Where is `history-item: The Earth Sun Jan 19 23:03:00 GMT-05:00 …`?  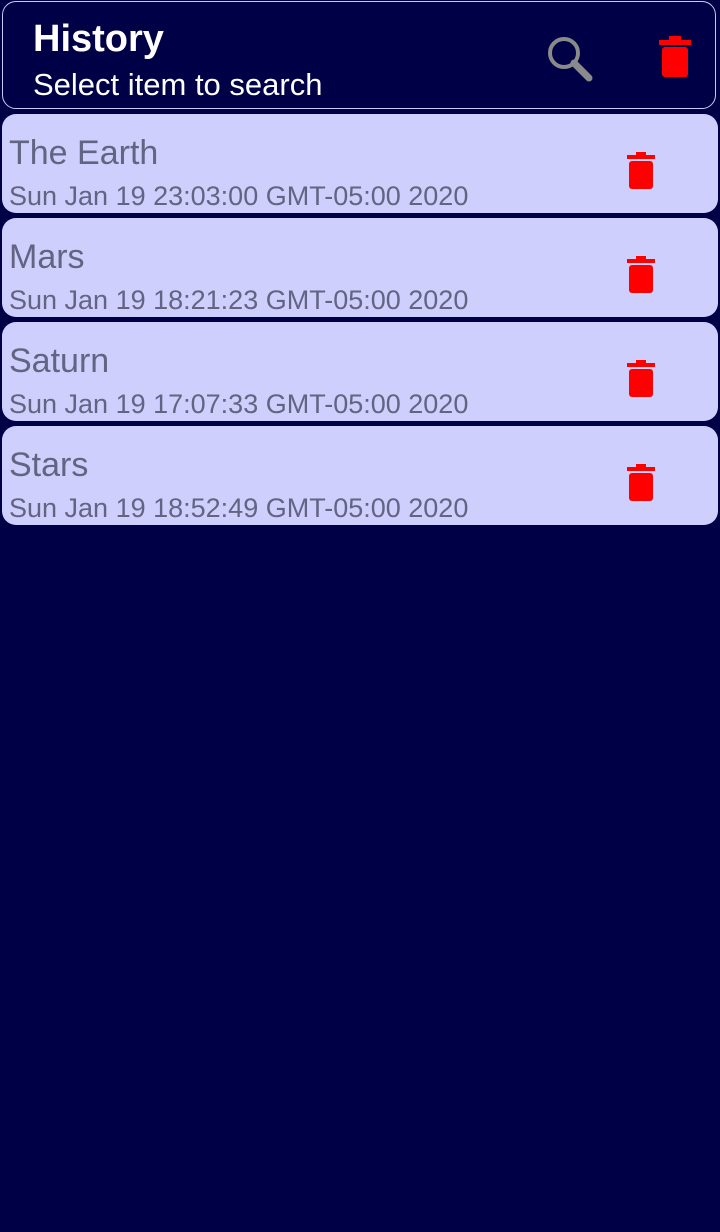
history-item: The Earth Sun Jan 19 23:03:00 GMT-05:00 … is located at coordinates (360, 163).